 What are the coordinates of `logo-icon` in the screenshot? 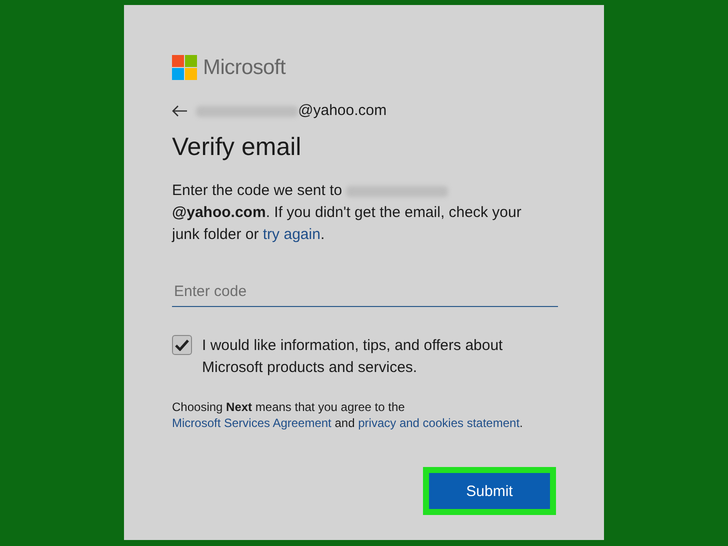 It's located at (184, 67).